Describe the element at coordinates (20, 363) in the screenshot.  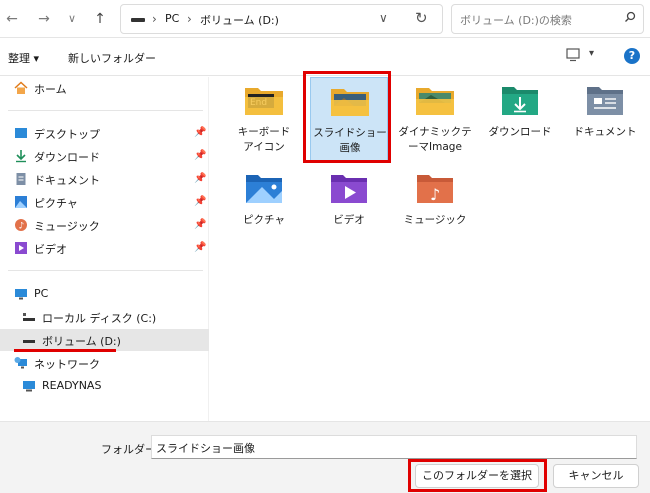
I see `network-icon` at that location.